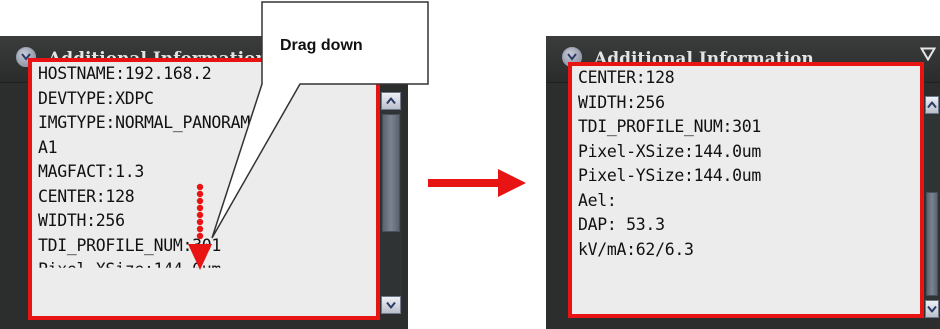 This screenshot has height=329, width=940. I want to click on info-line: Pixel-YSize:144.0um, so click(670, 175).